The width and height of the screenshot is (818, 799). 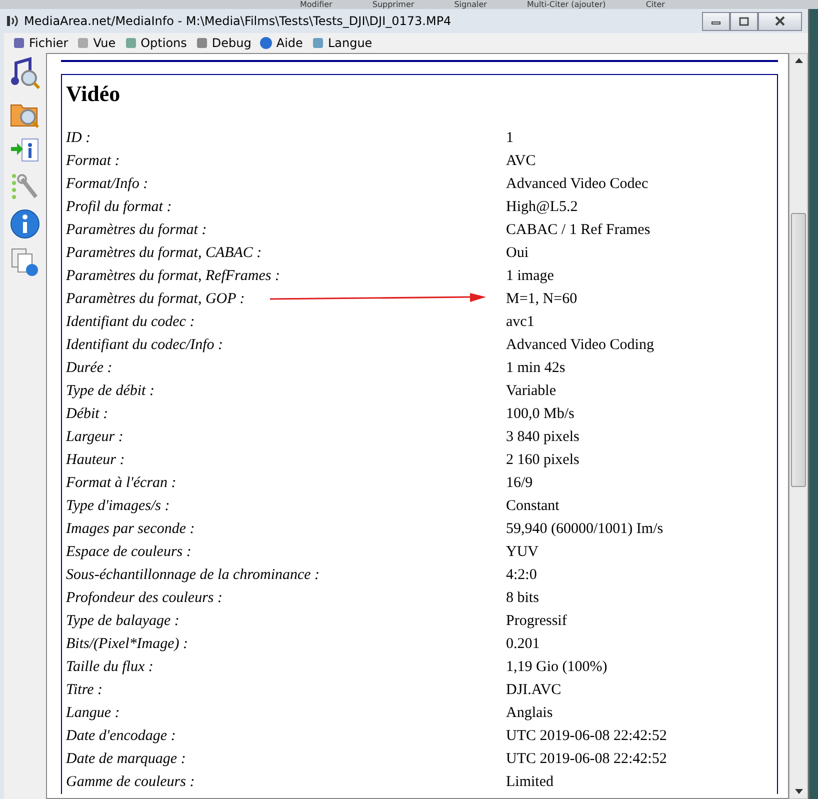 I want to click on field-value: Advanced Video Codec, so click(x=577, y=184).